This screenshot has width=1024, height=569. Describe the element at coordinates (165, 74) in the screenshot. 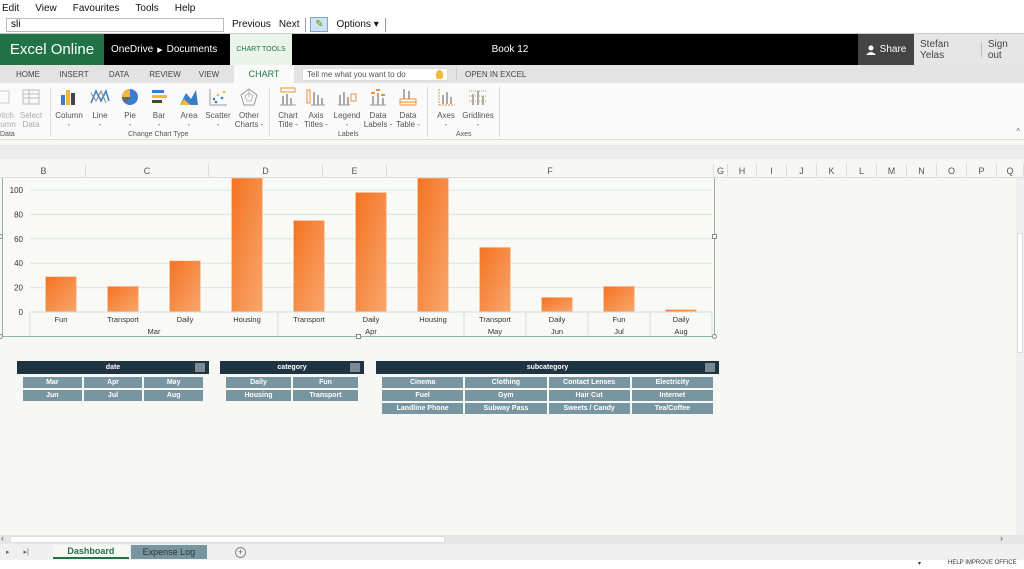

I see `tab-review: REVIEW` at that location.